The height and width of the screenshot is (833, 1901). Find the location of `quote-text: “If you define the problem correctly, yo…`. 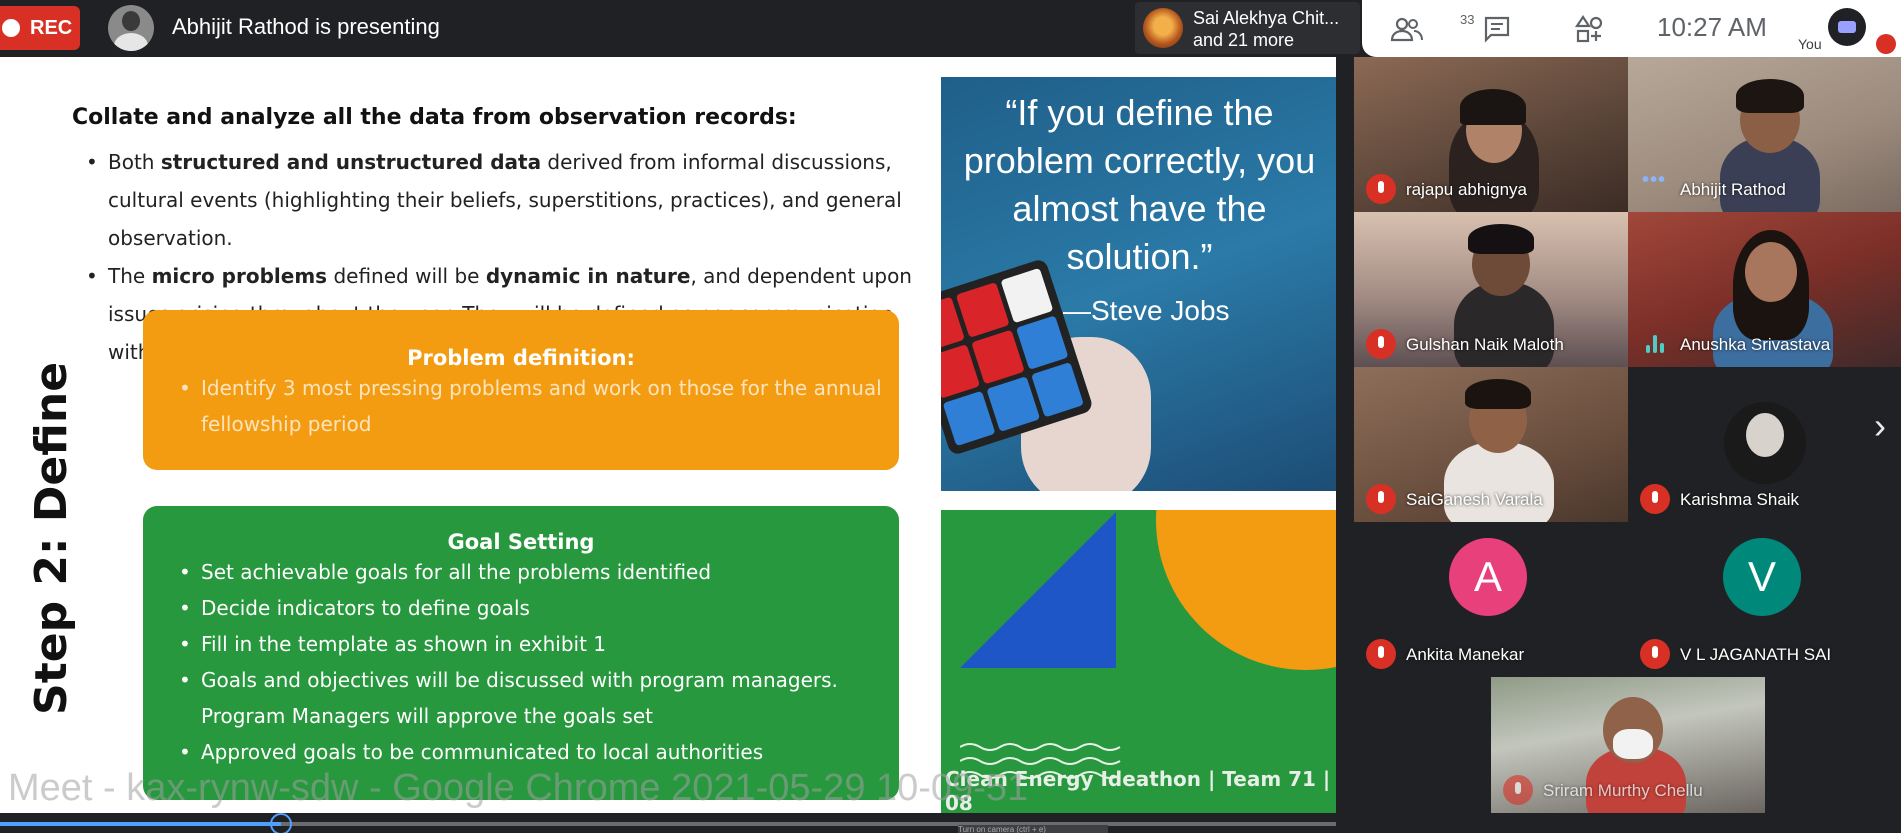

quote-text: “If you define the problem correctly, yo… is located at coordinates (1139, 184).